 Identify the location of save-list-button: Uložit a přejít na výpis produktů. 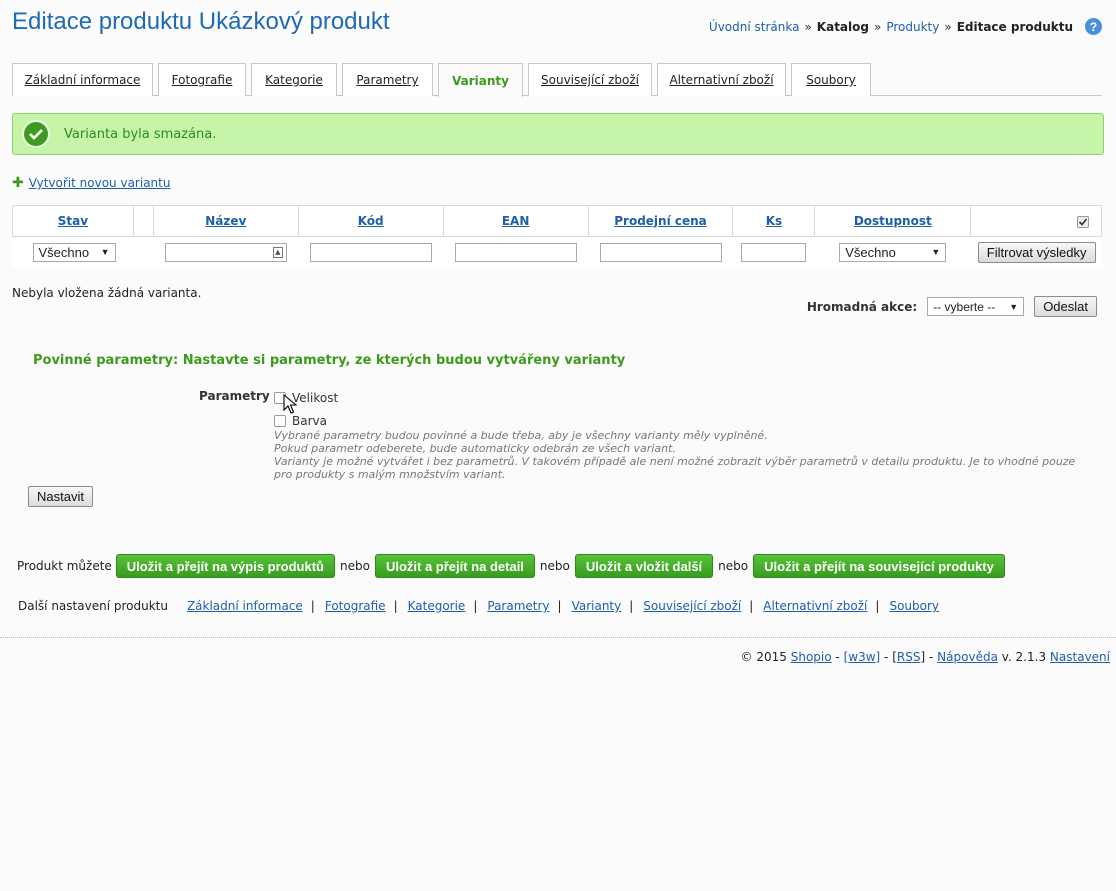
(225, 566).